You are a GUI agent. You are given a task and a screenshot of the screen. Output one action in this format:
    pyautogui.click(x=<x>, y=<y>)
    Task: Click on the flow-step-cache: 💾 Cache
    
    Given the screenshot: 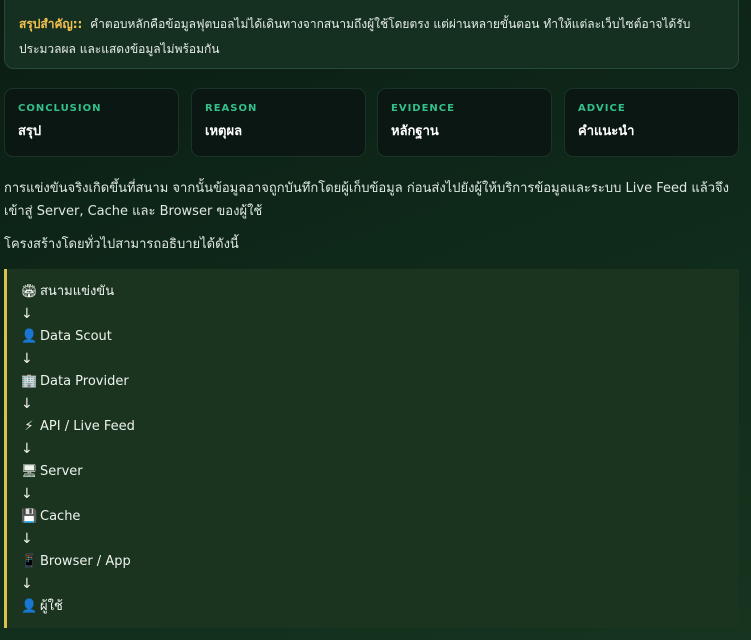 What is the action you would take?
    pyautogui.click(x=380, y=517)
    